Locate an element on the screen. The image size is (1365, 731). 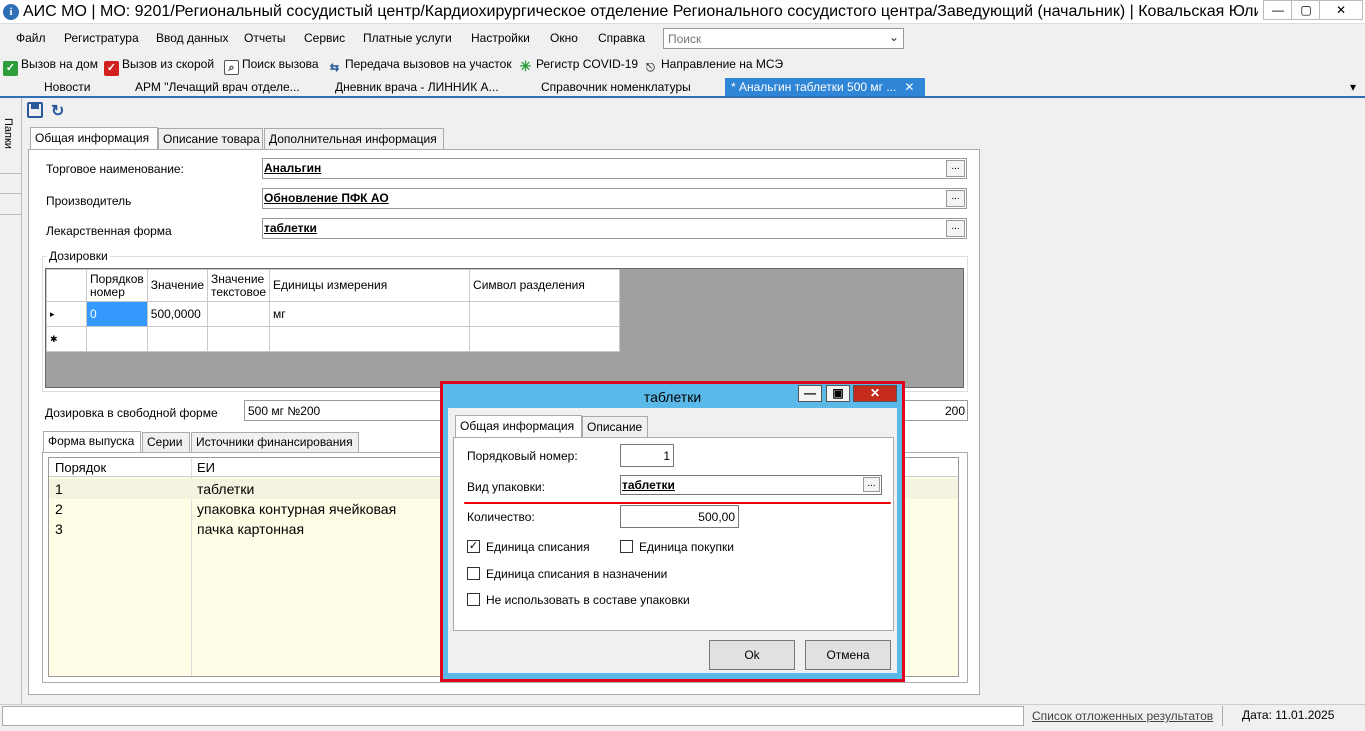
col-unit-header: ЕИ is located at coordinates (206, 467).